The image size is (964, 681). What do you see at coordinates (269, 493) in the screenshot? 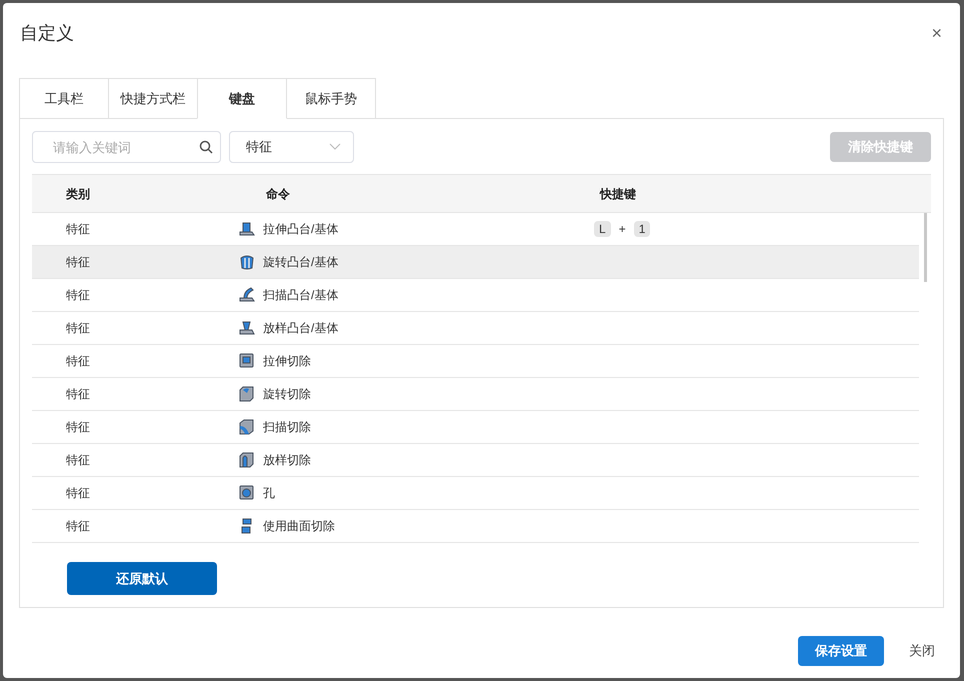
I see `command-cell-text: 孔` at bounding box center [269, 493].